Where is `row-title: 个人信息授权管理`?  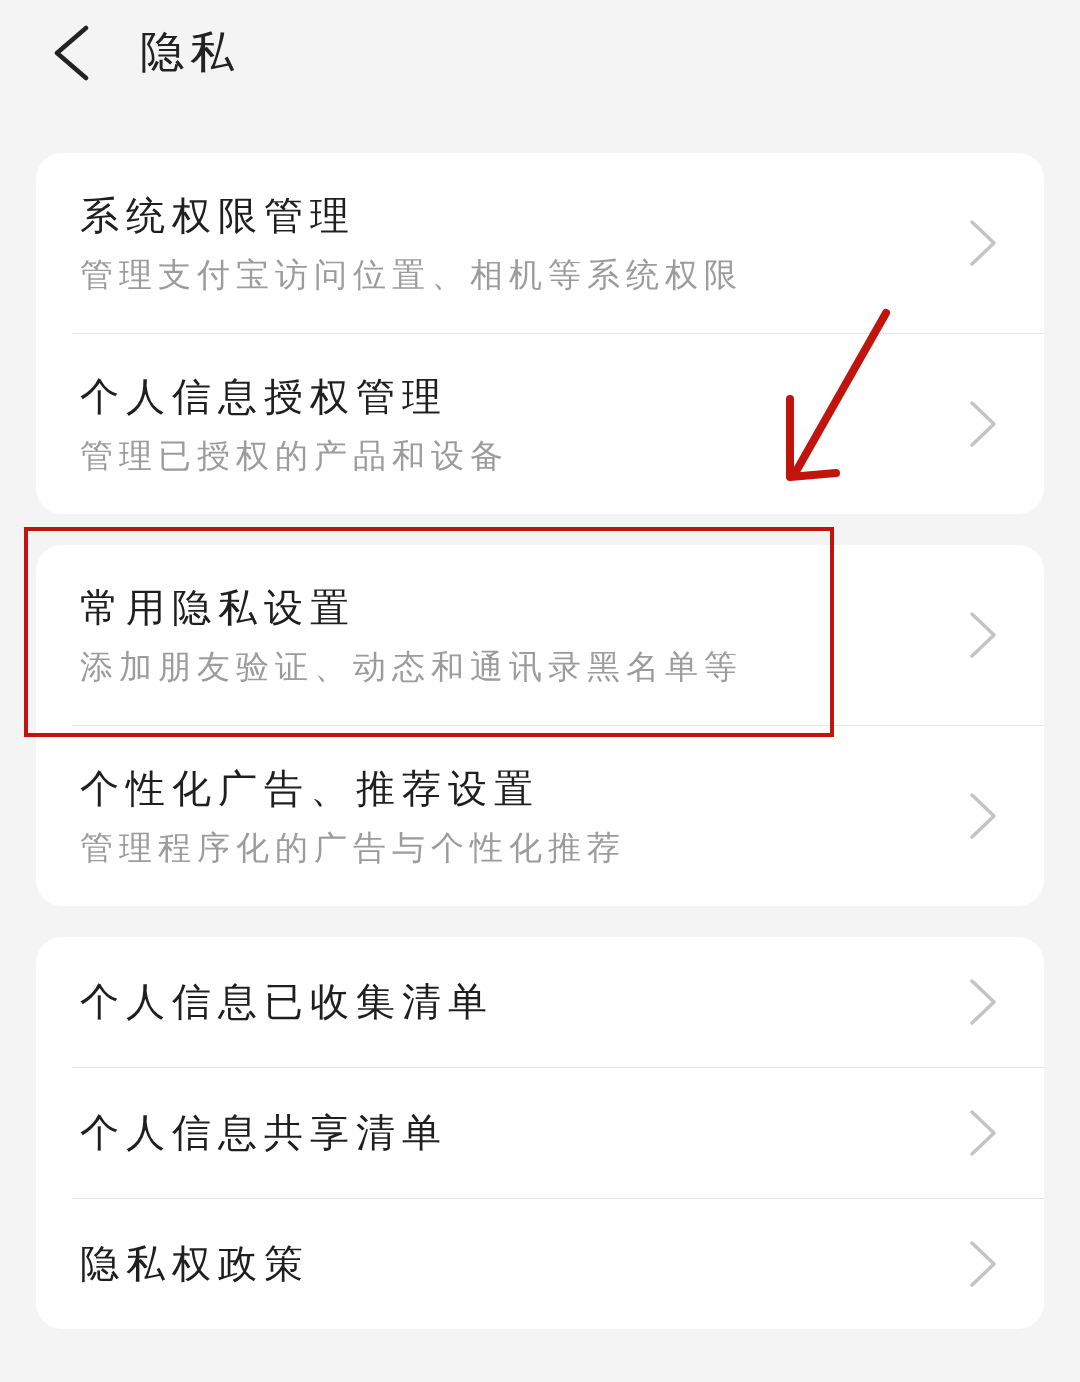
row-title: 个人信息授权管理 is located at coordinates (264, 396).